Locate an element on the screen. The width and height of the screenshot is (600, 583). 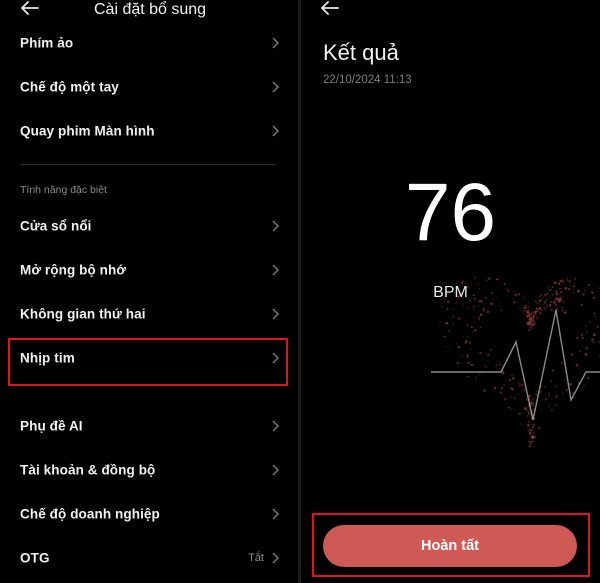
settings-item-accounts-sync: Tài khoản & đồng bộ is located at coordinates (149, 470).